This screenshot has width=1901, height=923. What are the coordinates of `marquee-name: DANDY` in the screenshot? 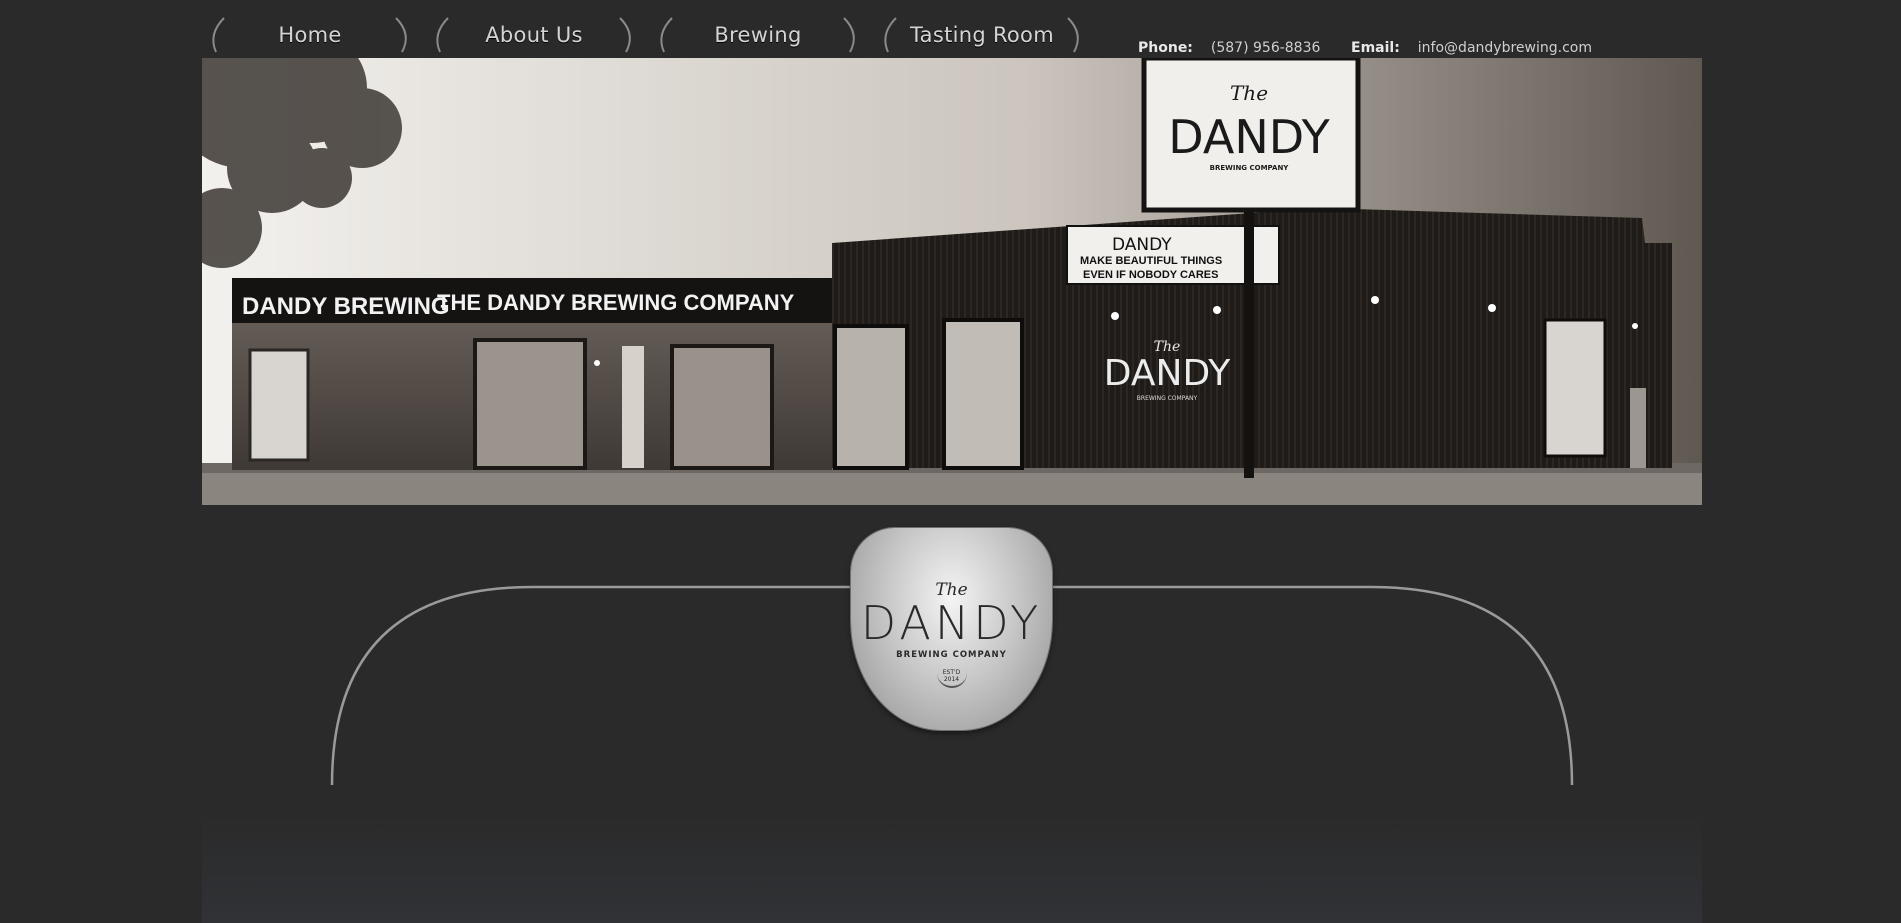 It's located at (1142, 245).